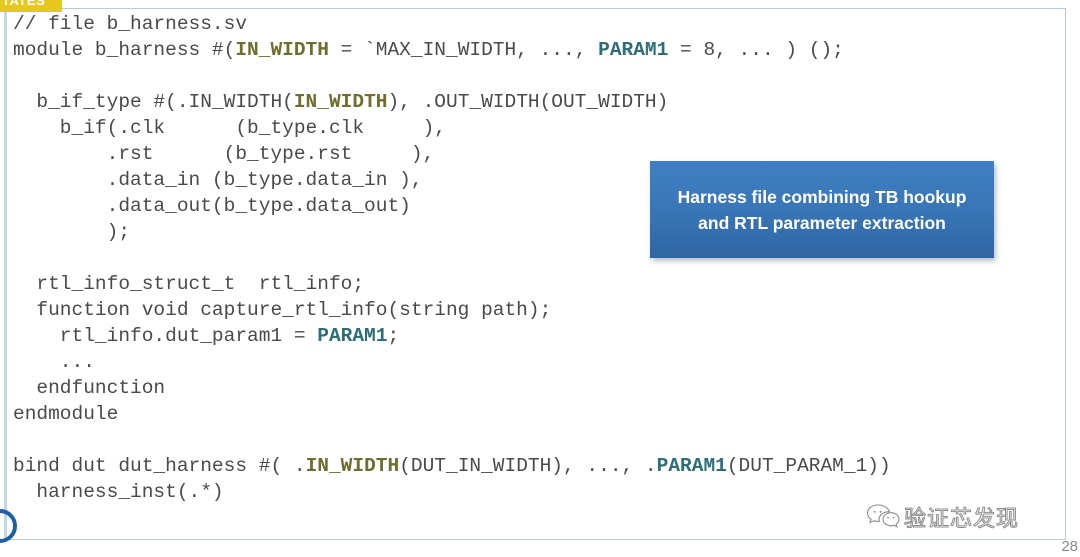 This screenshot has height=557, width=1080. What do you see at coordinates (538, 388) in the screenshot?
I see `code-line: endfunction` at bounding box center [538, 388].